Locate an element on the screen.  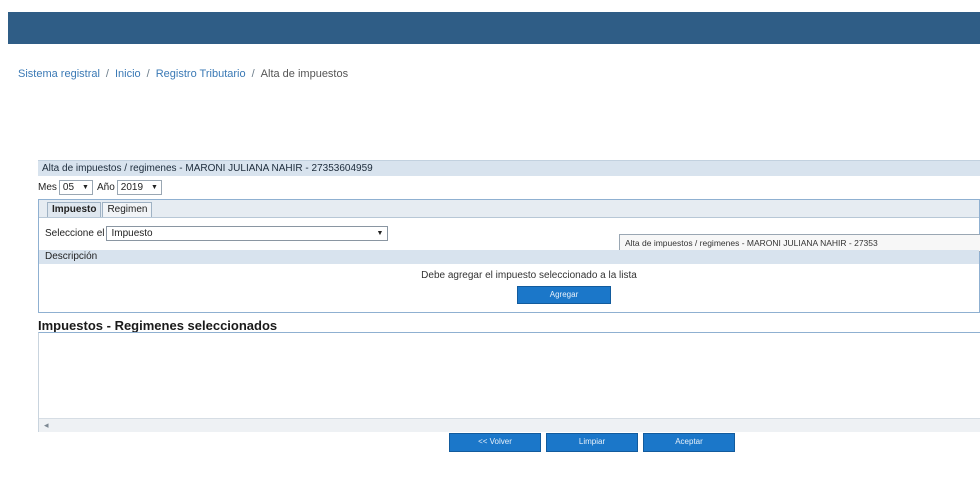
breadcrumb-link-registro-tributario: Registro Tributario is located at coordinates (201, 74).